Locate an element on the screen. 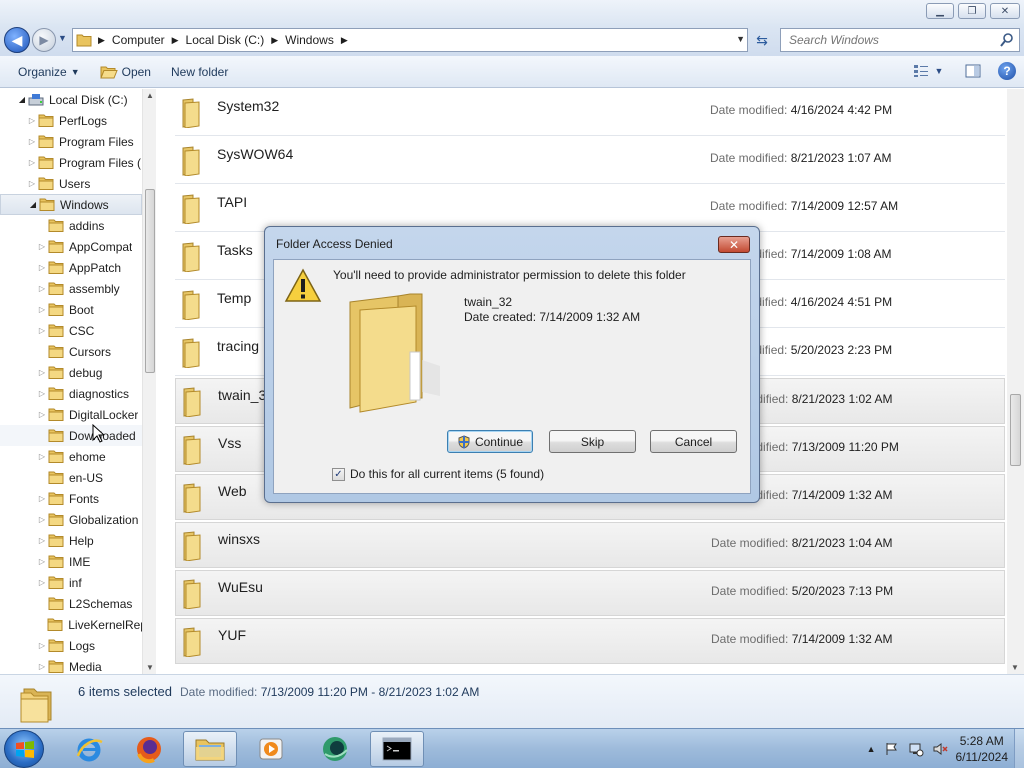 The height and width of the screenshot is (768, 1024). taskbar-internet-explorer is located at coordinates (89, 749).